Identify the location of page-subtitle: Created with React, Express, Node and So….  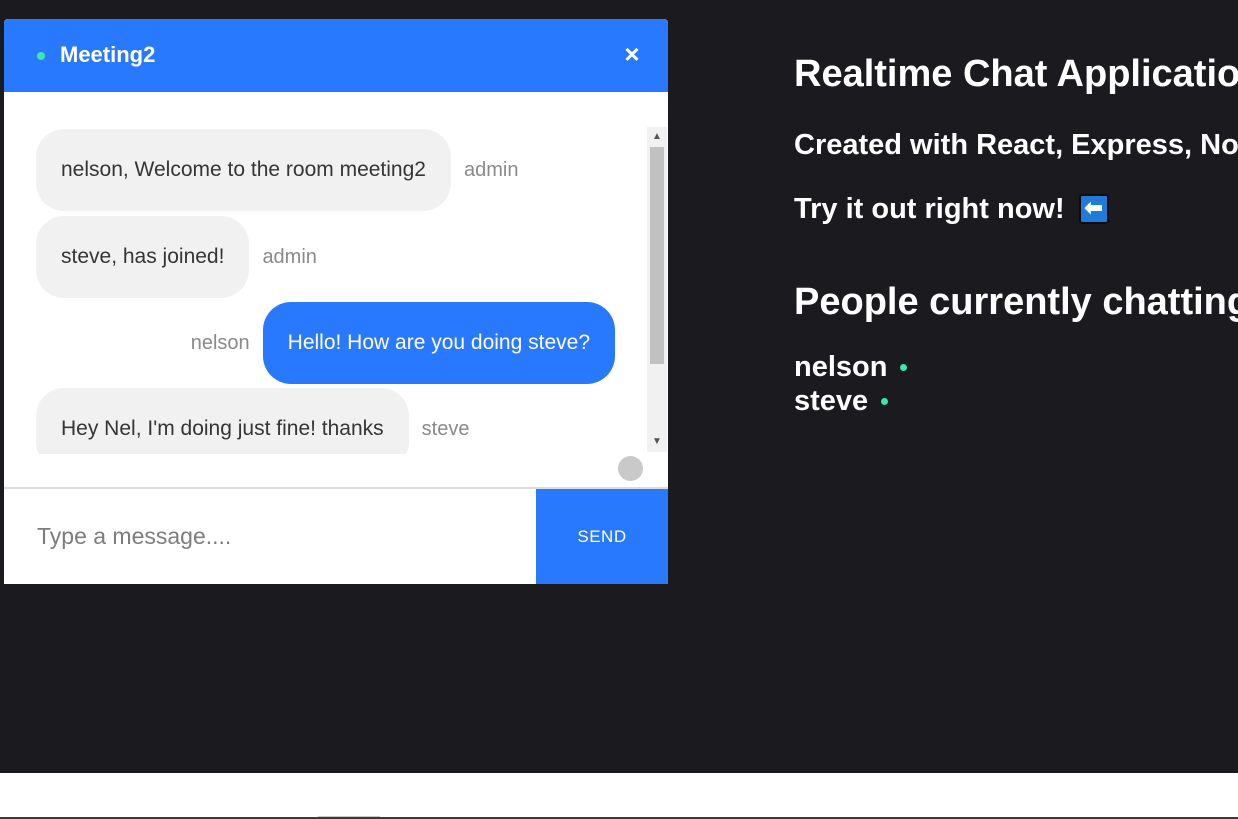
(1016, 145).